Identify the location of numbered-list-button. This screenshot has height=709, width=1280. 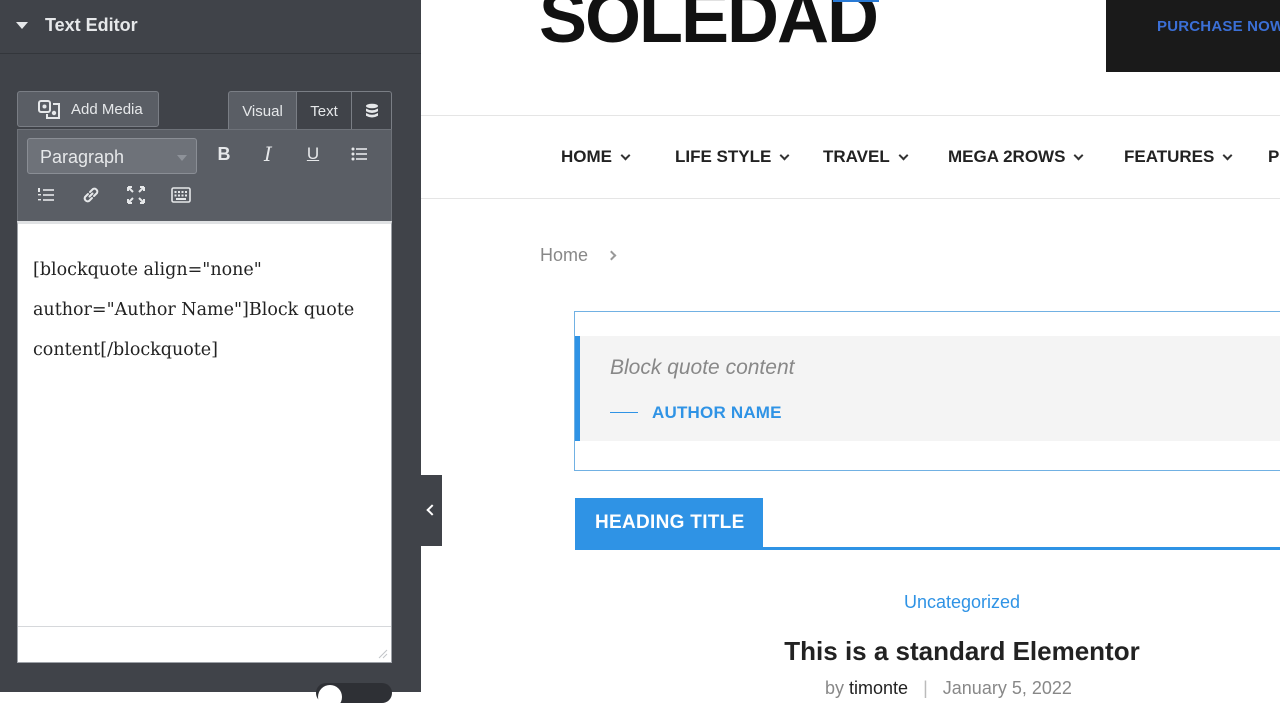
(46, 195).